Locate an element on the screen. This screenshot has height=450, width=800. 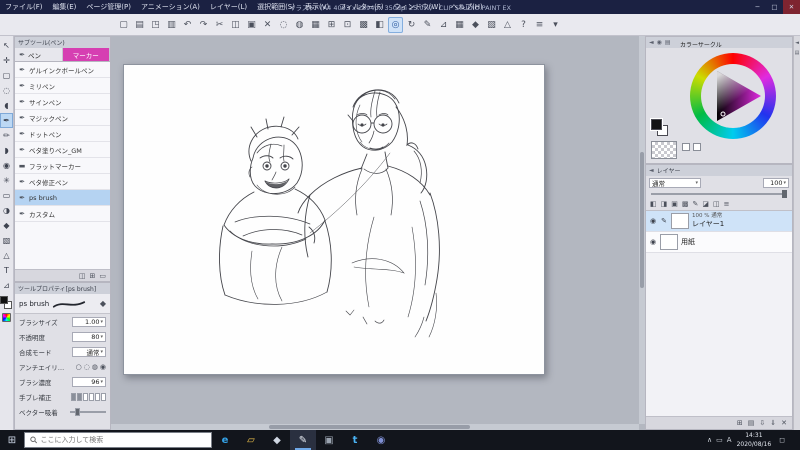
layer-footer-icon: ⇓ is located at coordinates (773, 423).